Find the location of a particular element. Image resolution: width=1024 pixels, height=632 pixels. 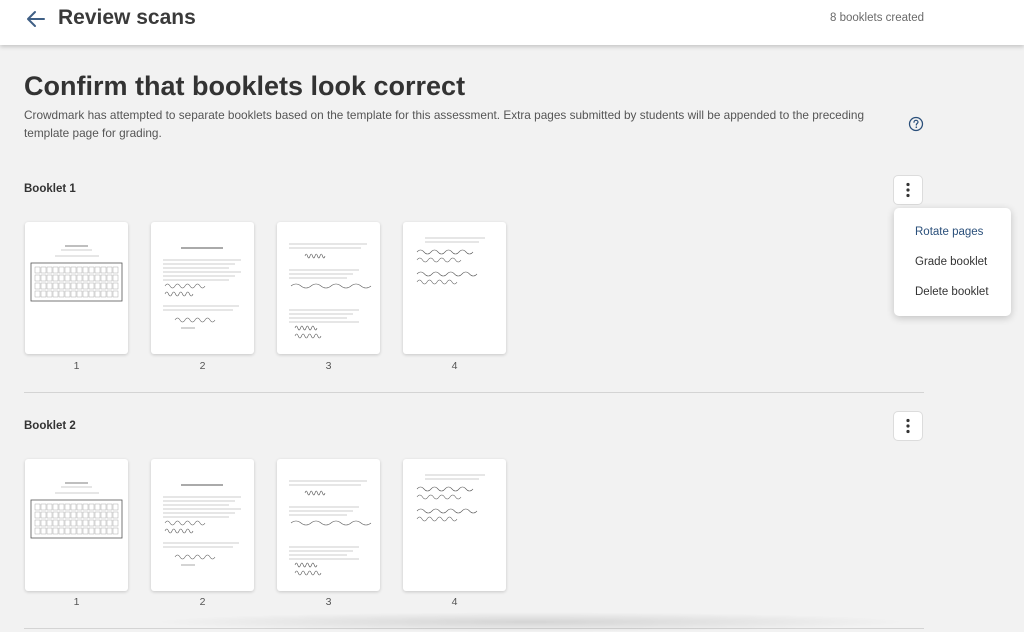

page-title: Confirm that booklets look correct is located at coordinates (245, 86).